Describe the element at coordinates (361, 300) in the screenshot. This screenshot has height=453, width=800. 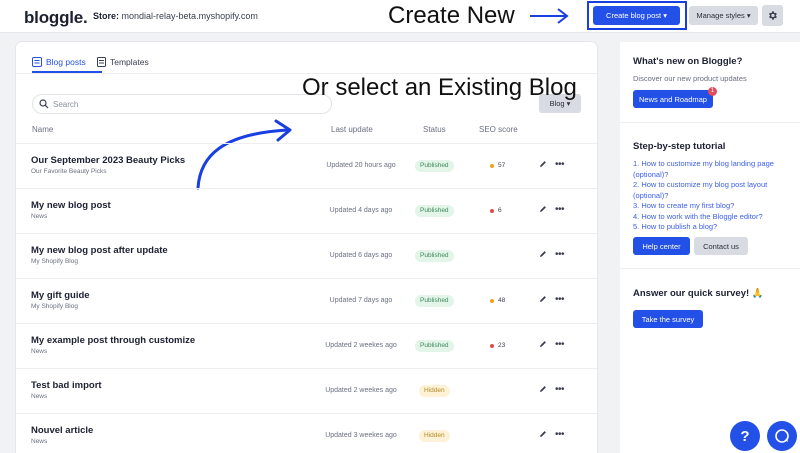
I see `post-updated: Updated 7 days ago` at that location.